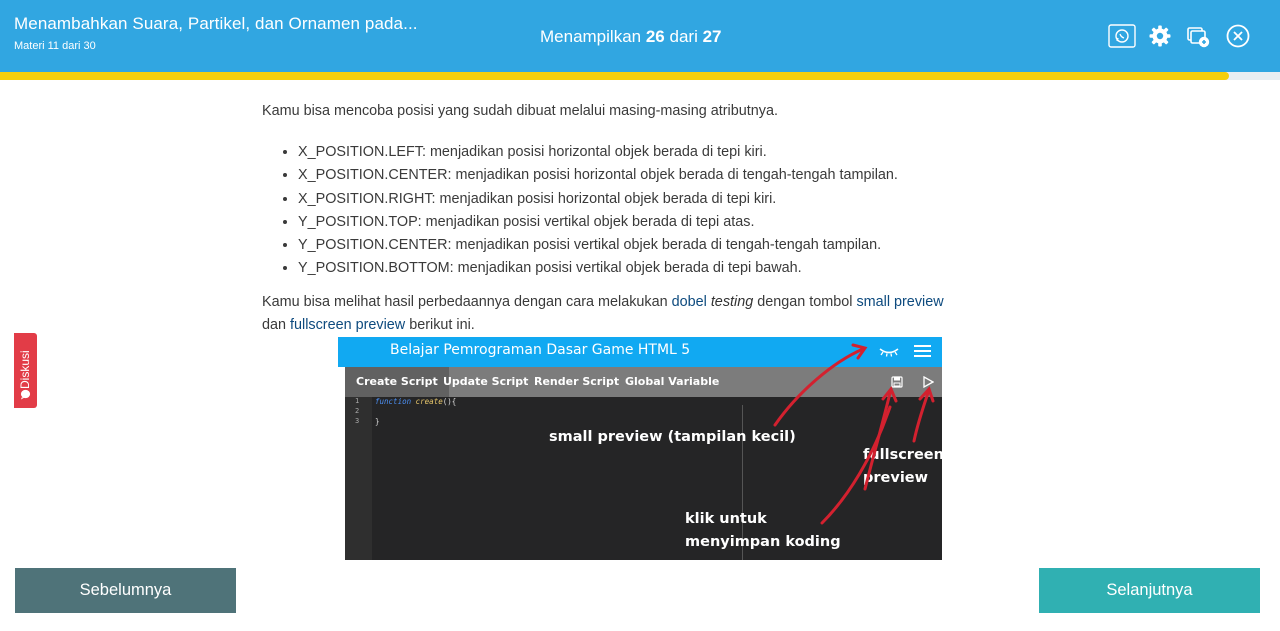  Describe the element at coordinates (614, 76) in the screenshot. I see `progress-fill` at that location.